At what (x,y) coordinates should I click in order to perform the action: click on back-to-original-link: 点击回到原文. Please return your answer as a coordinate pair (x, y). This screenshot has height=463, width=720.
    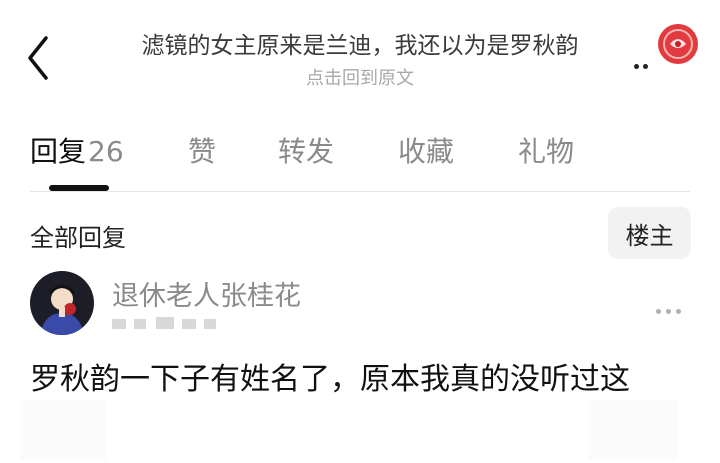
    Looking at the image, I should click on (360, 77).